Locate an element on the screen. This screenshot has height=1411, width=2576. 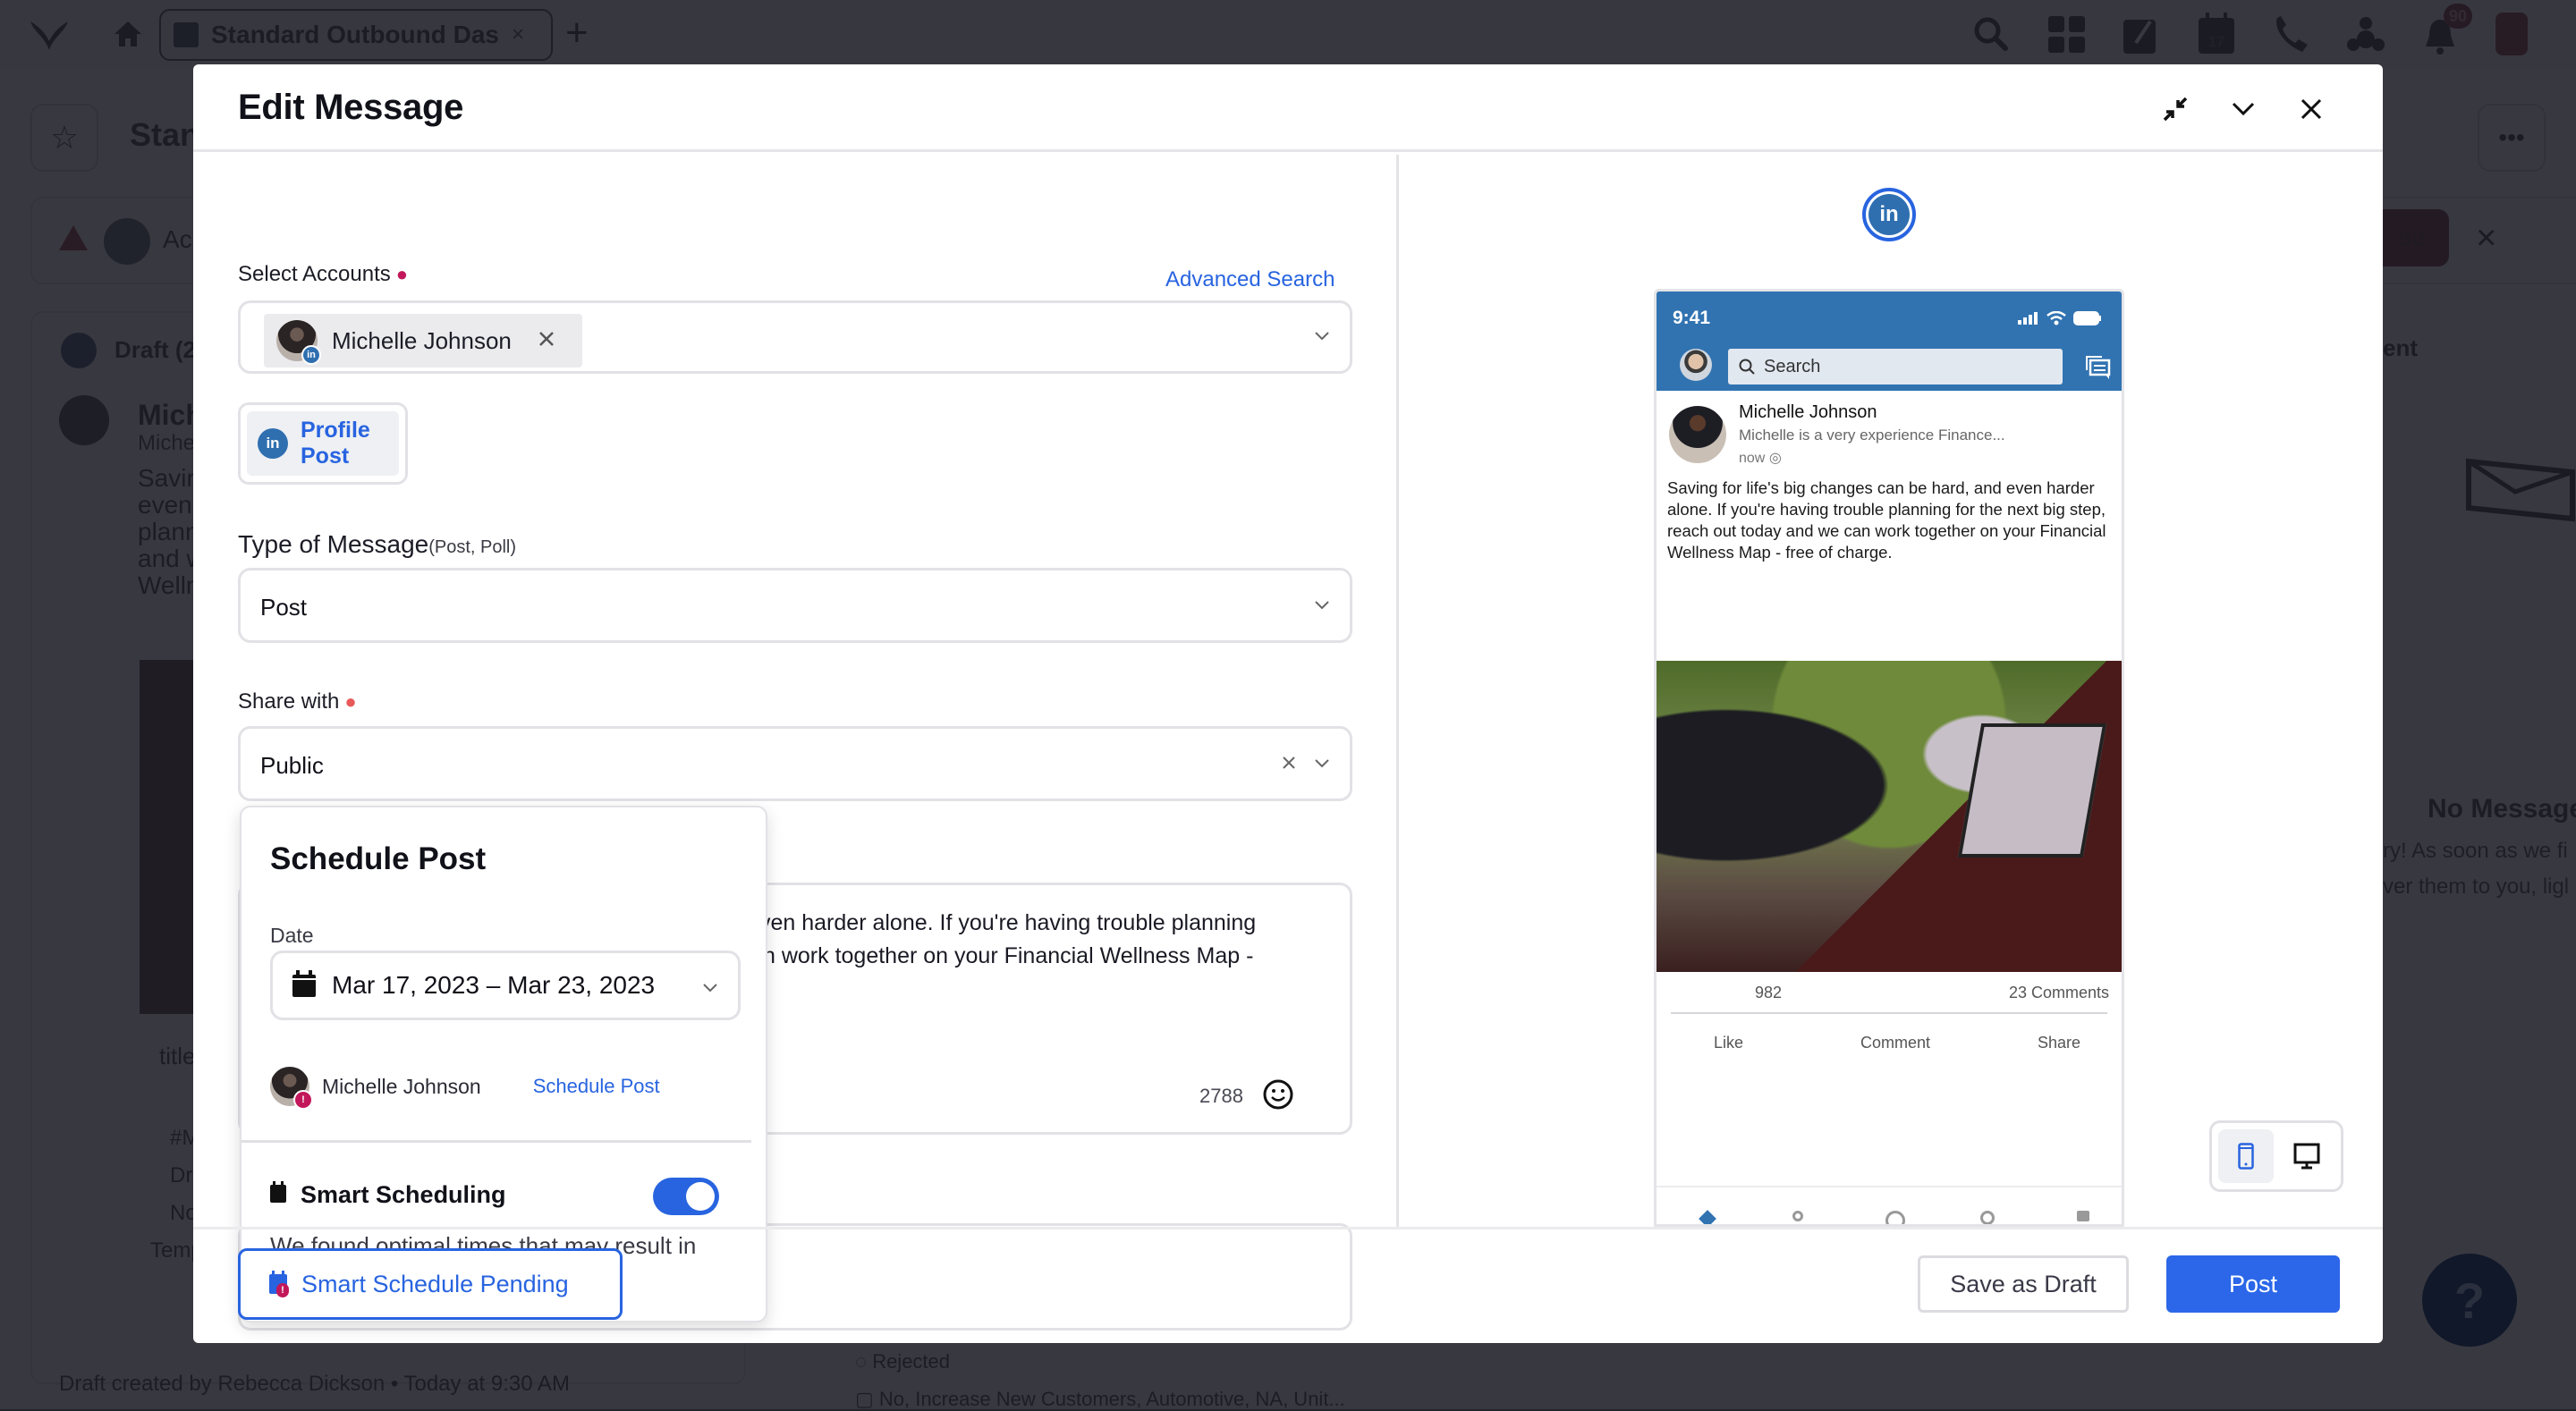
schedule-account-name: Michelle Johnson is located at coordinates (401, 1087).